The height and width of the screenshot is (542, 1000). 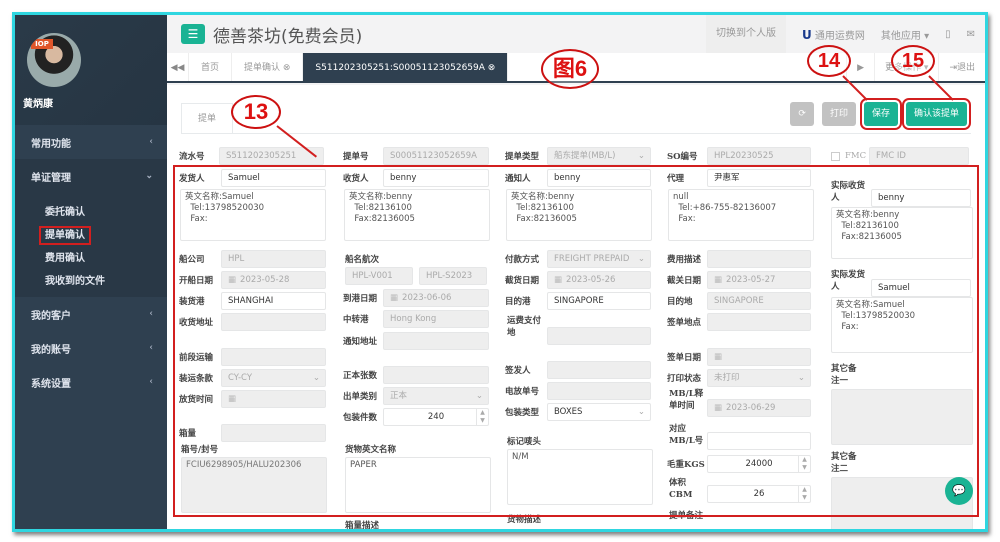 I want to click on sidebar-item-label: 系统设置, so click(x=51, y=384).